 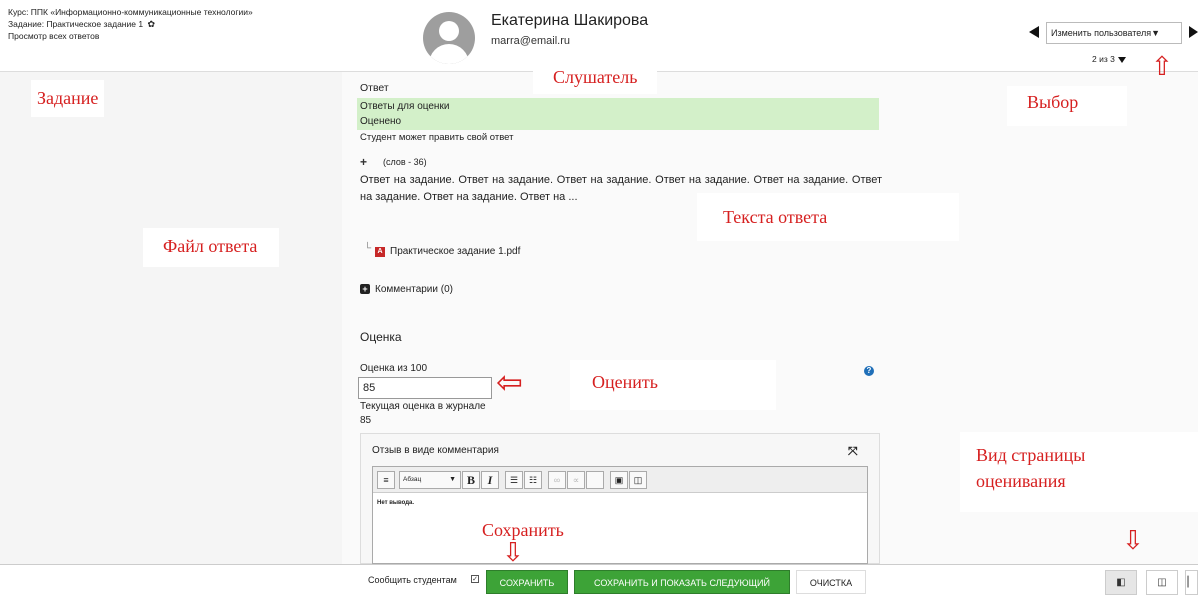 I want to click on filter-icon, so click(x=1121, y=59).